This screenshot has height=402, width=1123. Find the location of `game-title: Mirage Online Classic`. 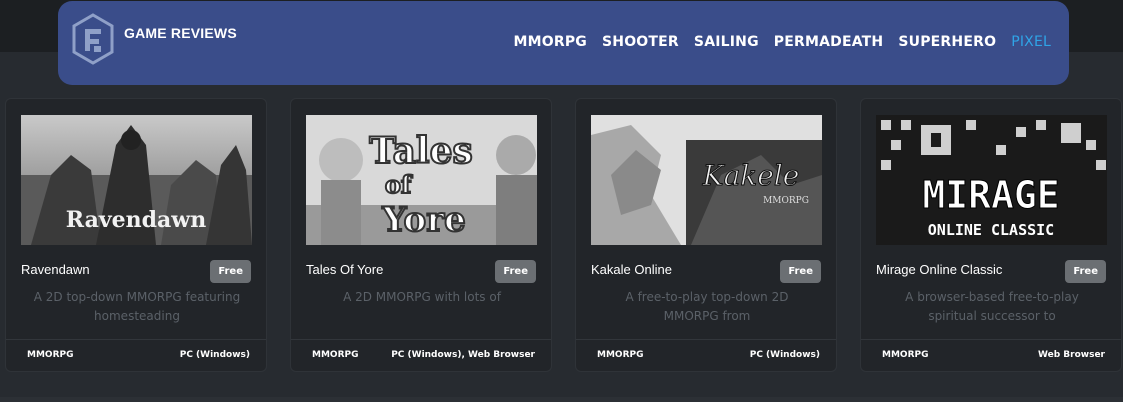

game-title: Mirage Online Classic is located at coordinates (939, 269).